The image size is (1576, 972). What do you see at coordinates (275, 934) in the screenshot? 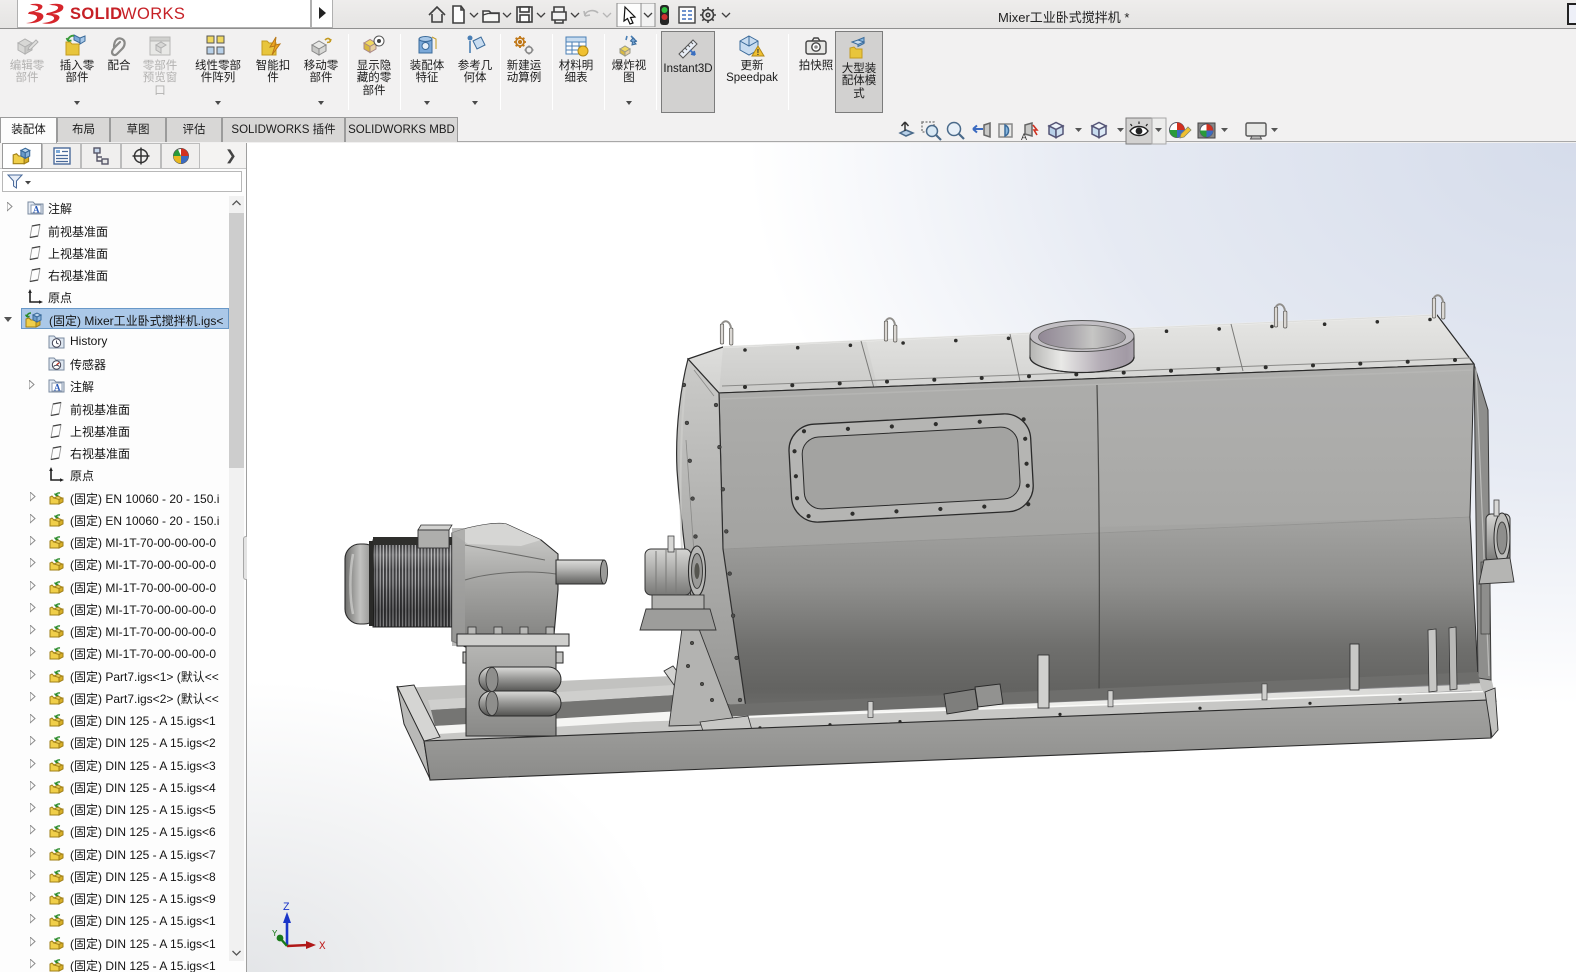
I see `svg-text: Y` at bounding box center [275, 934].